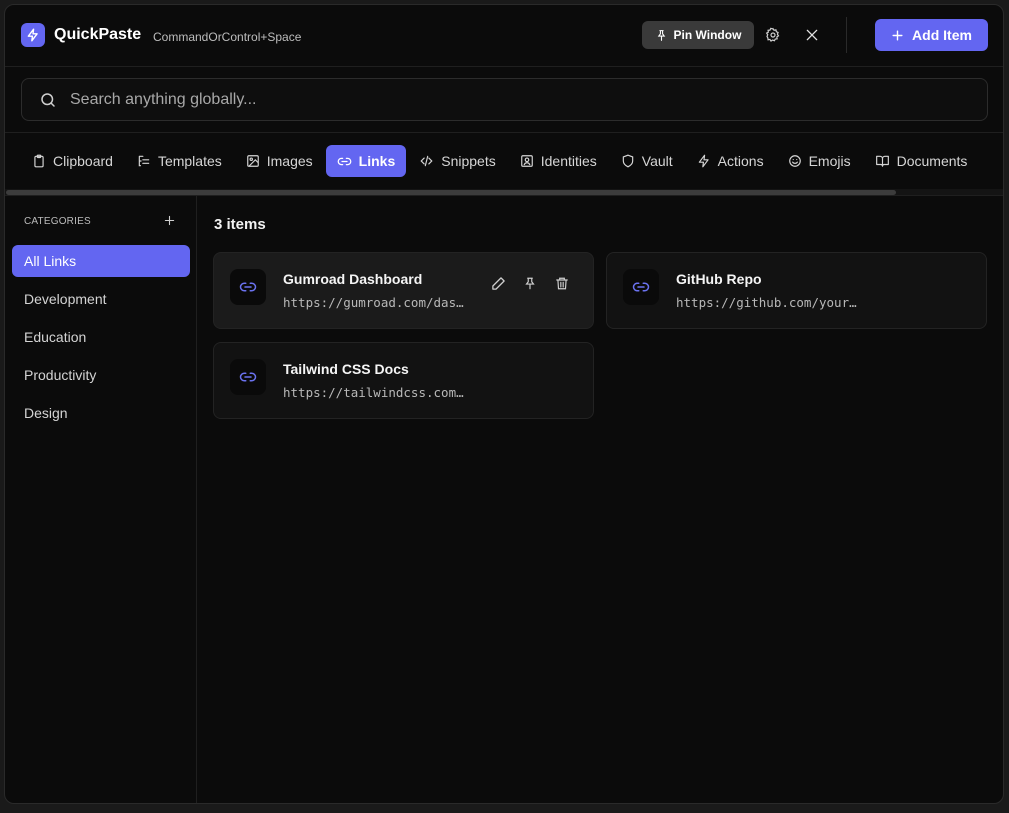  Describe the element at coordinates (377, 161) in the screenshot. I see `tab-label: Links` at that location.